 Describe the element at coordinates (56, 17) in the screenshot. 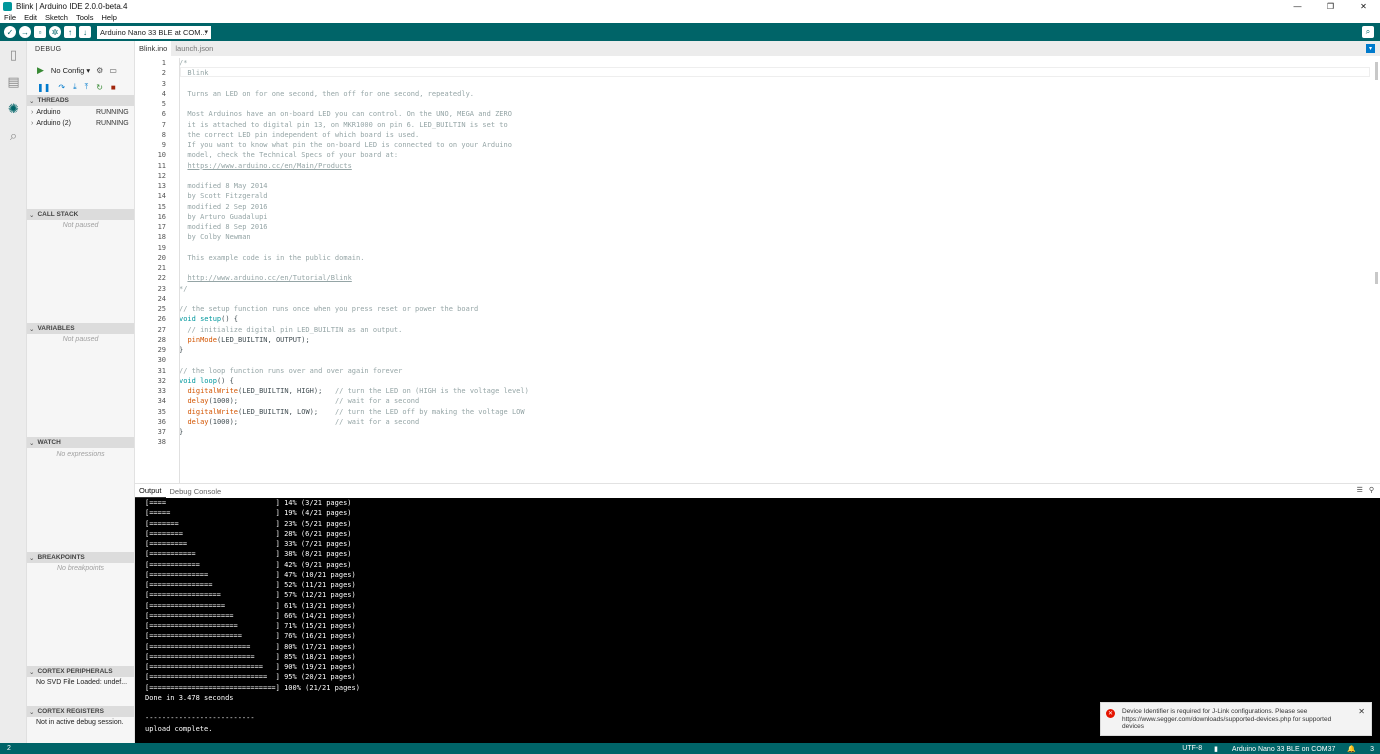

I see `menu-sketch: Sketch` at that location.